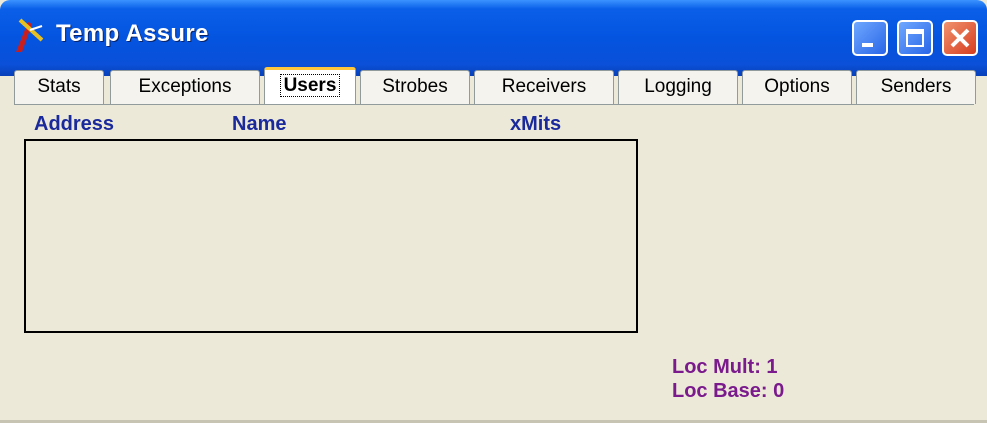  What do you see at coordinates (797, 87) in the screenshot?
I see `tab-options: Options` at bounding box center [797, 87].